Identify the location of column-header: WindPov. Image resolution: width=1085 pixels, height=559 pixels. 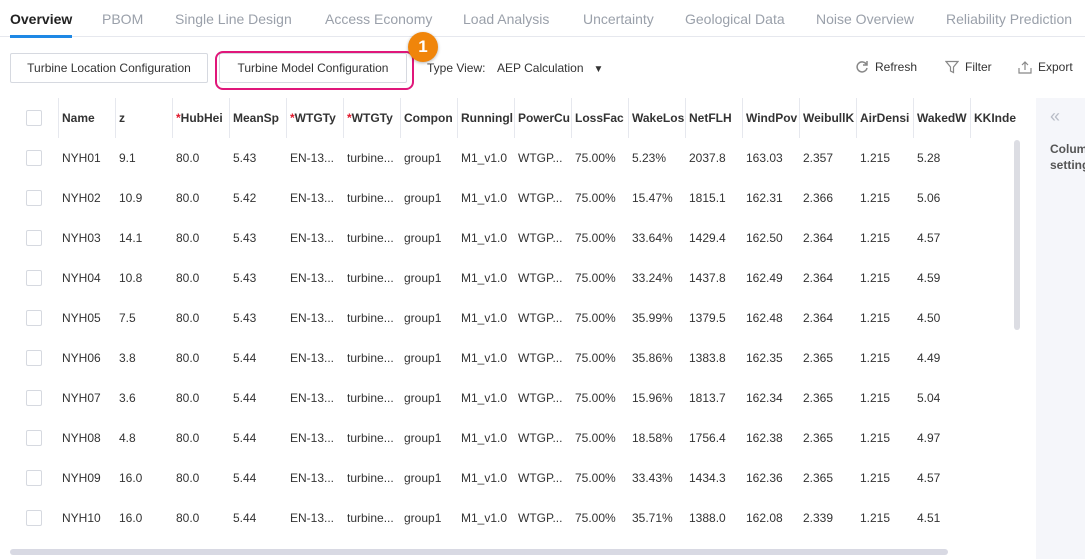
(770, 118).